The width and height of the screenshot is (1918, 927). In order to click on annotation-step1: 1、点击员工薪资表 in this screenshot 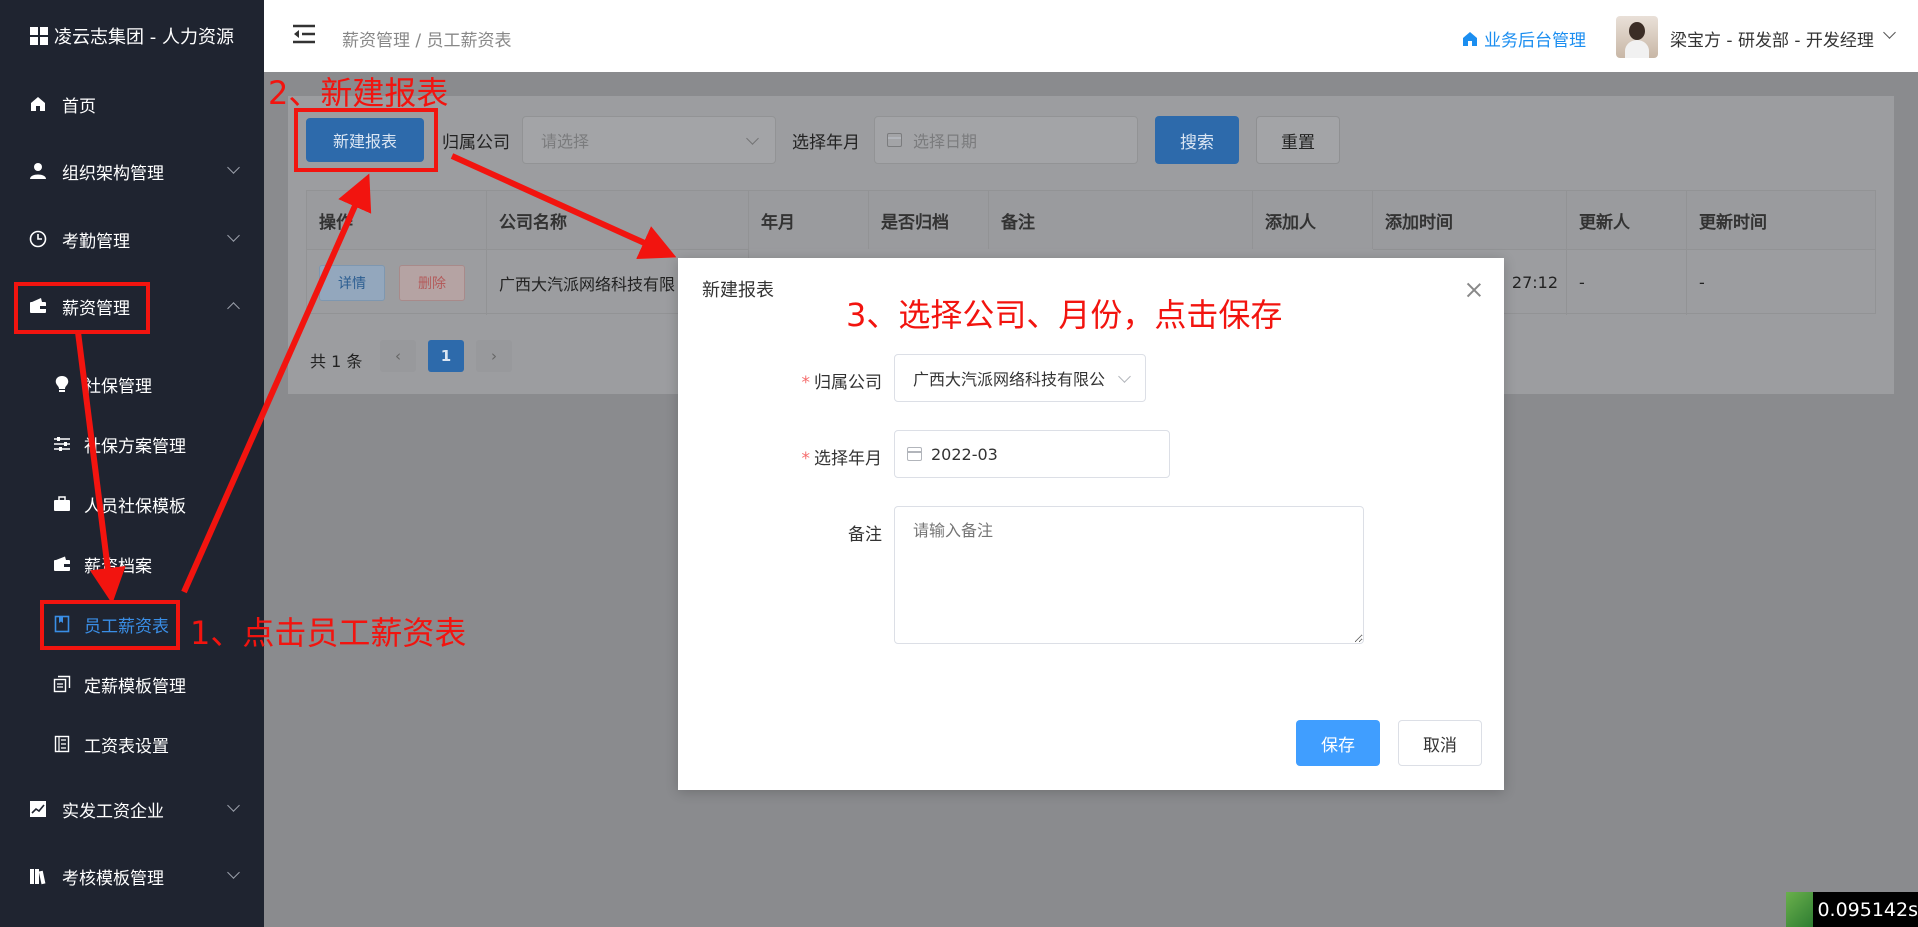, I will do `click(328, 633)`.